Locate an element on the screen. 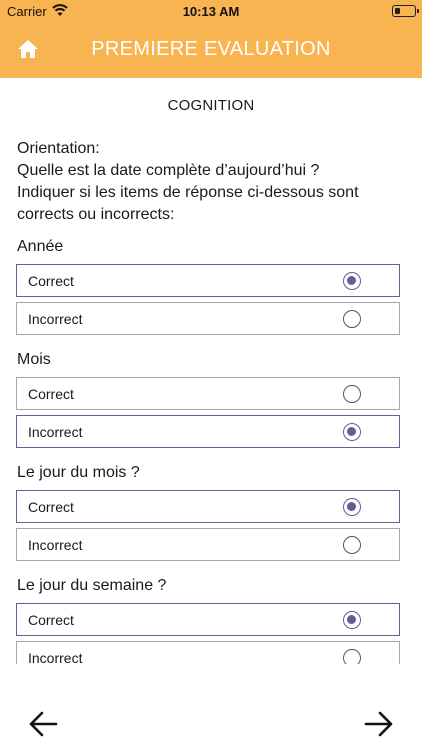 This screenshot has height=750, width=422. status-bar: Carrier 10:13 AM is located at coordinates (211, 11).